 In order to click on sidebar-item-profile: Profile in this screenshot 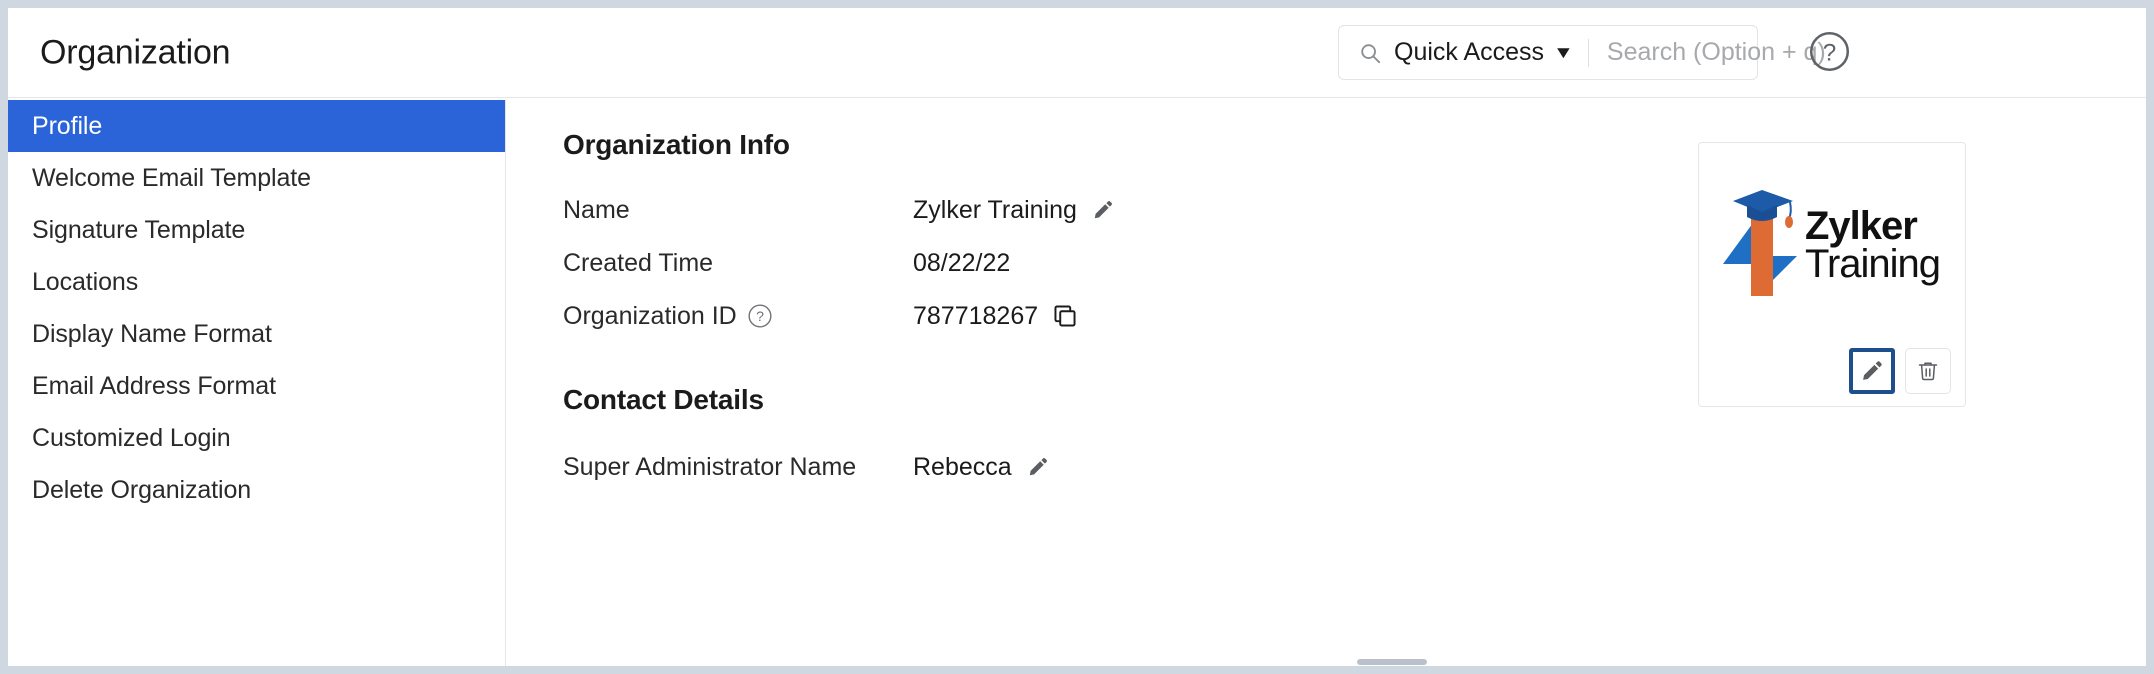, I will do `click(256, 126)`.